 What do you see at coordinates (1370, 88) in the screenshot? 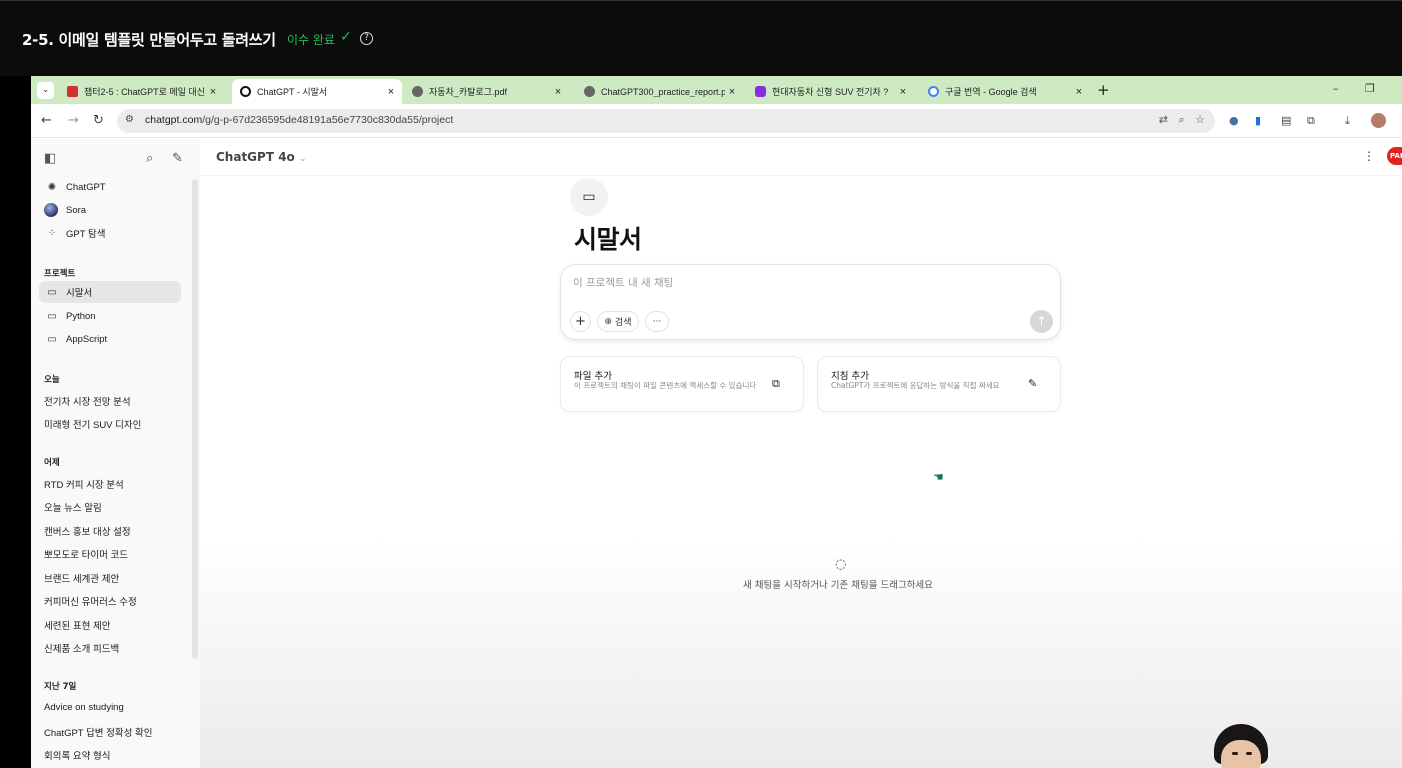
I see `restore-icon: ❐` at bounding box center [1370, 88].